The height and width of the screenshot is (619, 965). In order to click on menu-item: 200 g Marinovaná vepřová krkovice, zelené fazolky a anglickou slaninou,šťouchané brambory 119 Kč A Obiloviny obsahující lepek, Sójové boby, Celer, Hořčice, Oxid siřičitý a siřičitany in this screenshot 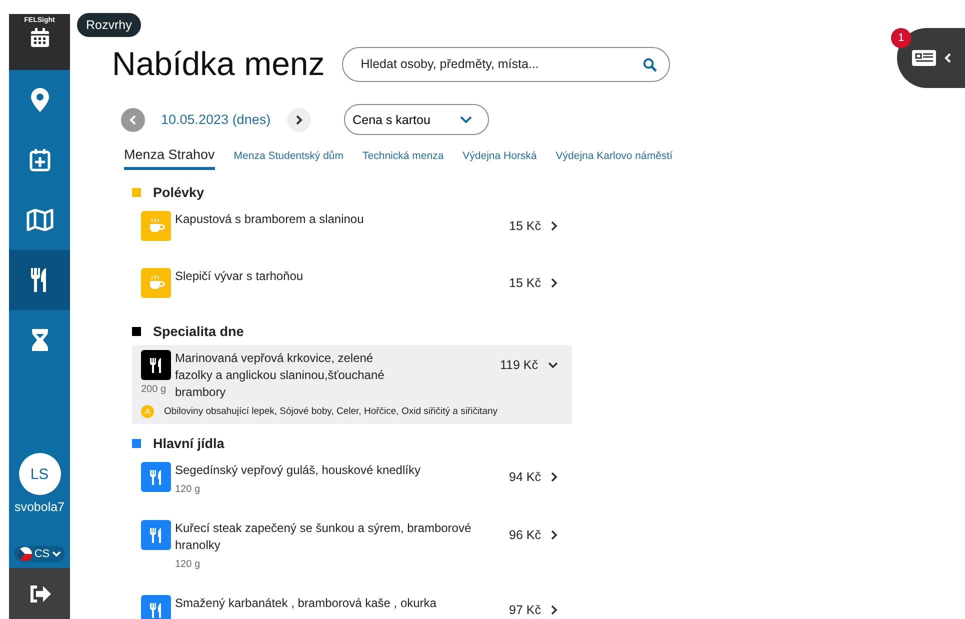, I will do `click(352, 384)`.